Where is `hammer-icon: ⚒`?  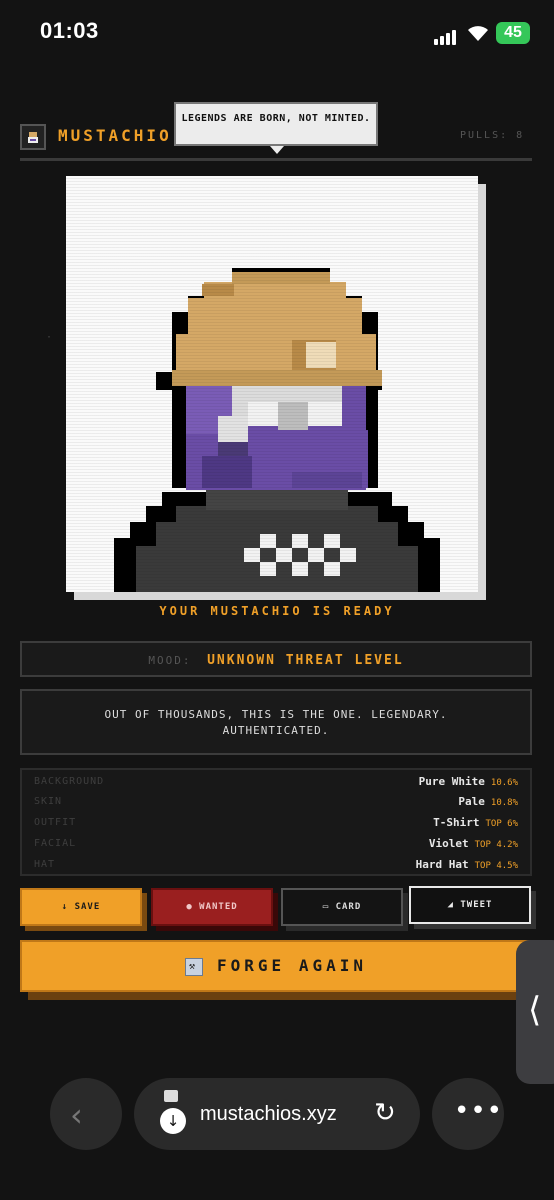
hammer-icon: ⚒ is located at coordinates (194, 966).